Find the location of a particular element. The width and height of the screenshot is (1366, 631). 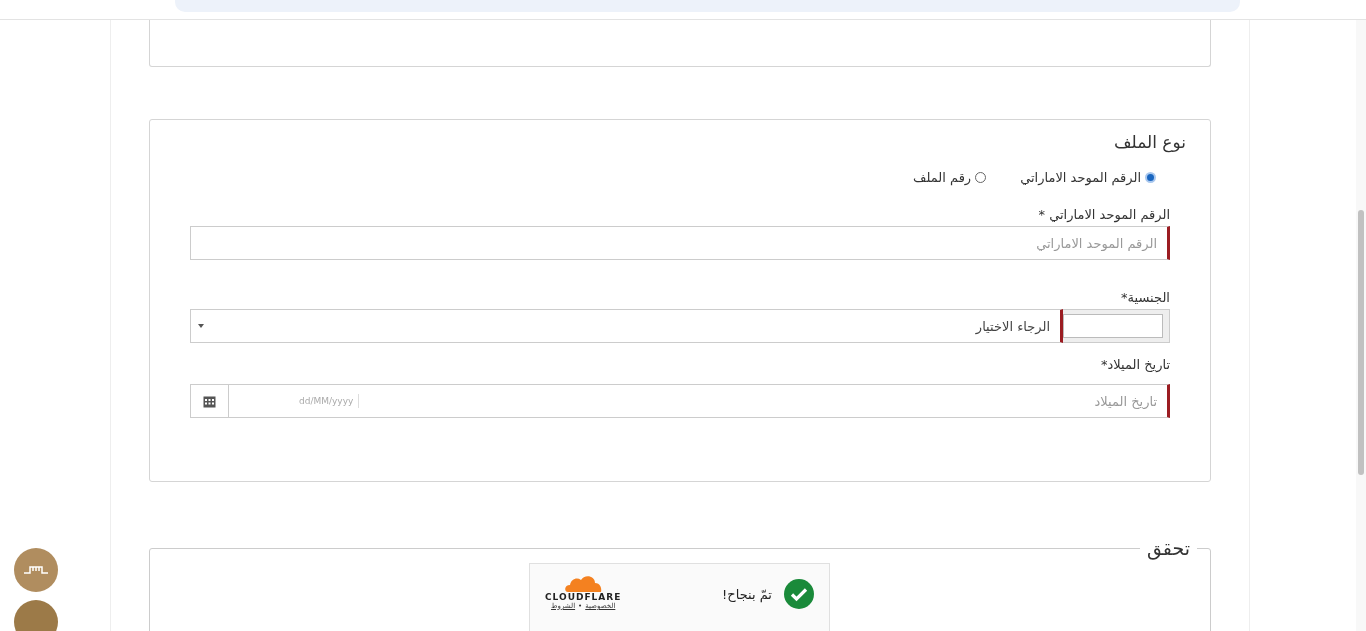

field-label: تاريخ الميلاد* is located at coordinates (1134, 364).